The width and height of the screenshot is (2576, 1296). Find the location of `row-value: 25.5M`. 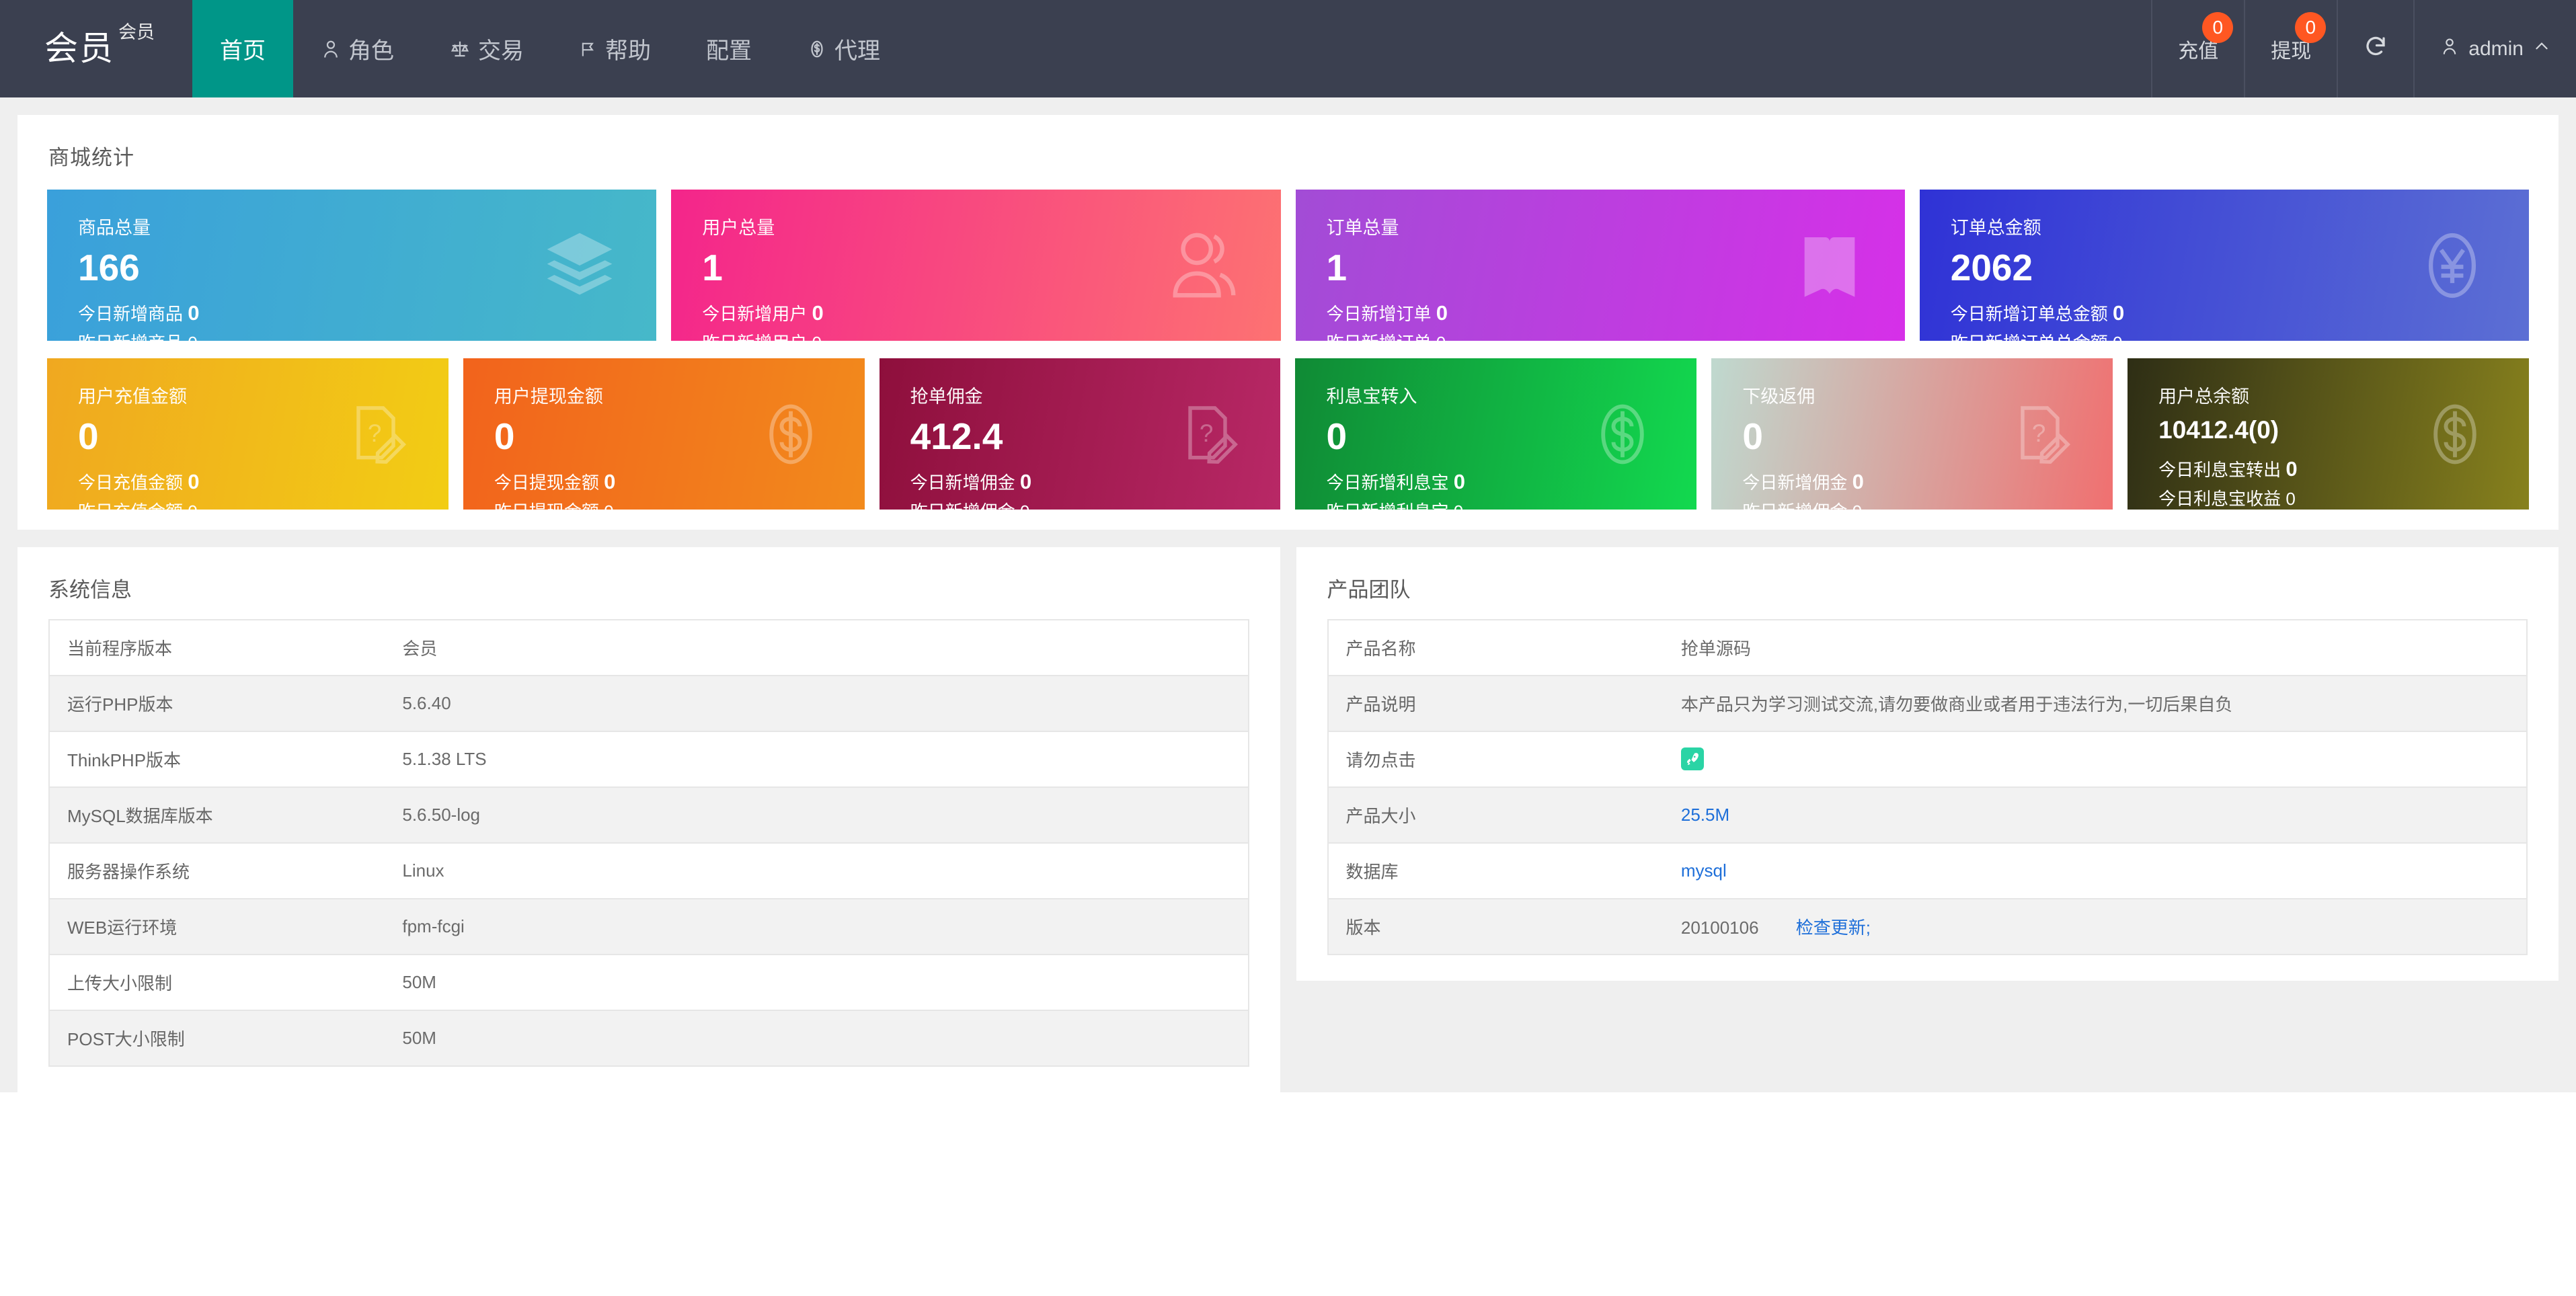

row-value: 25.5M is located at coordinates (2095, 816).